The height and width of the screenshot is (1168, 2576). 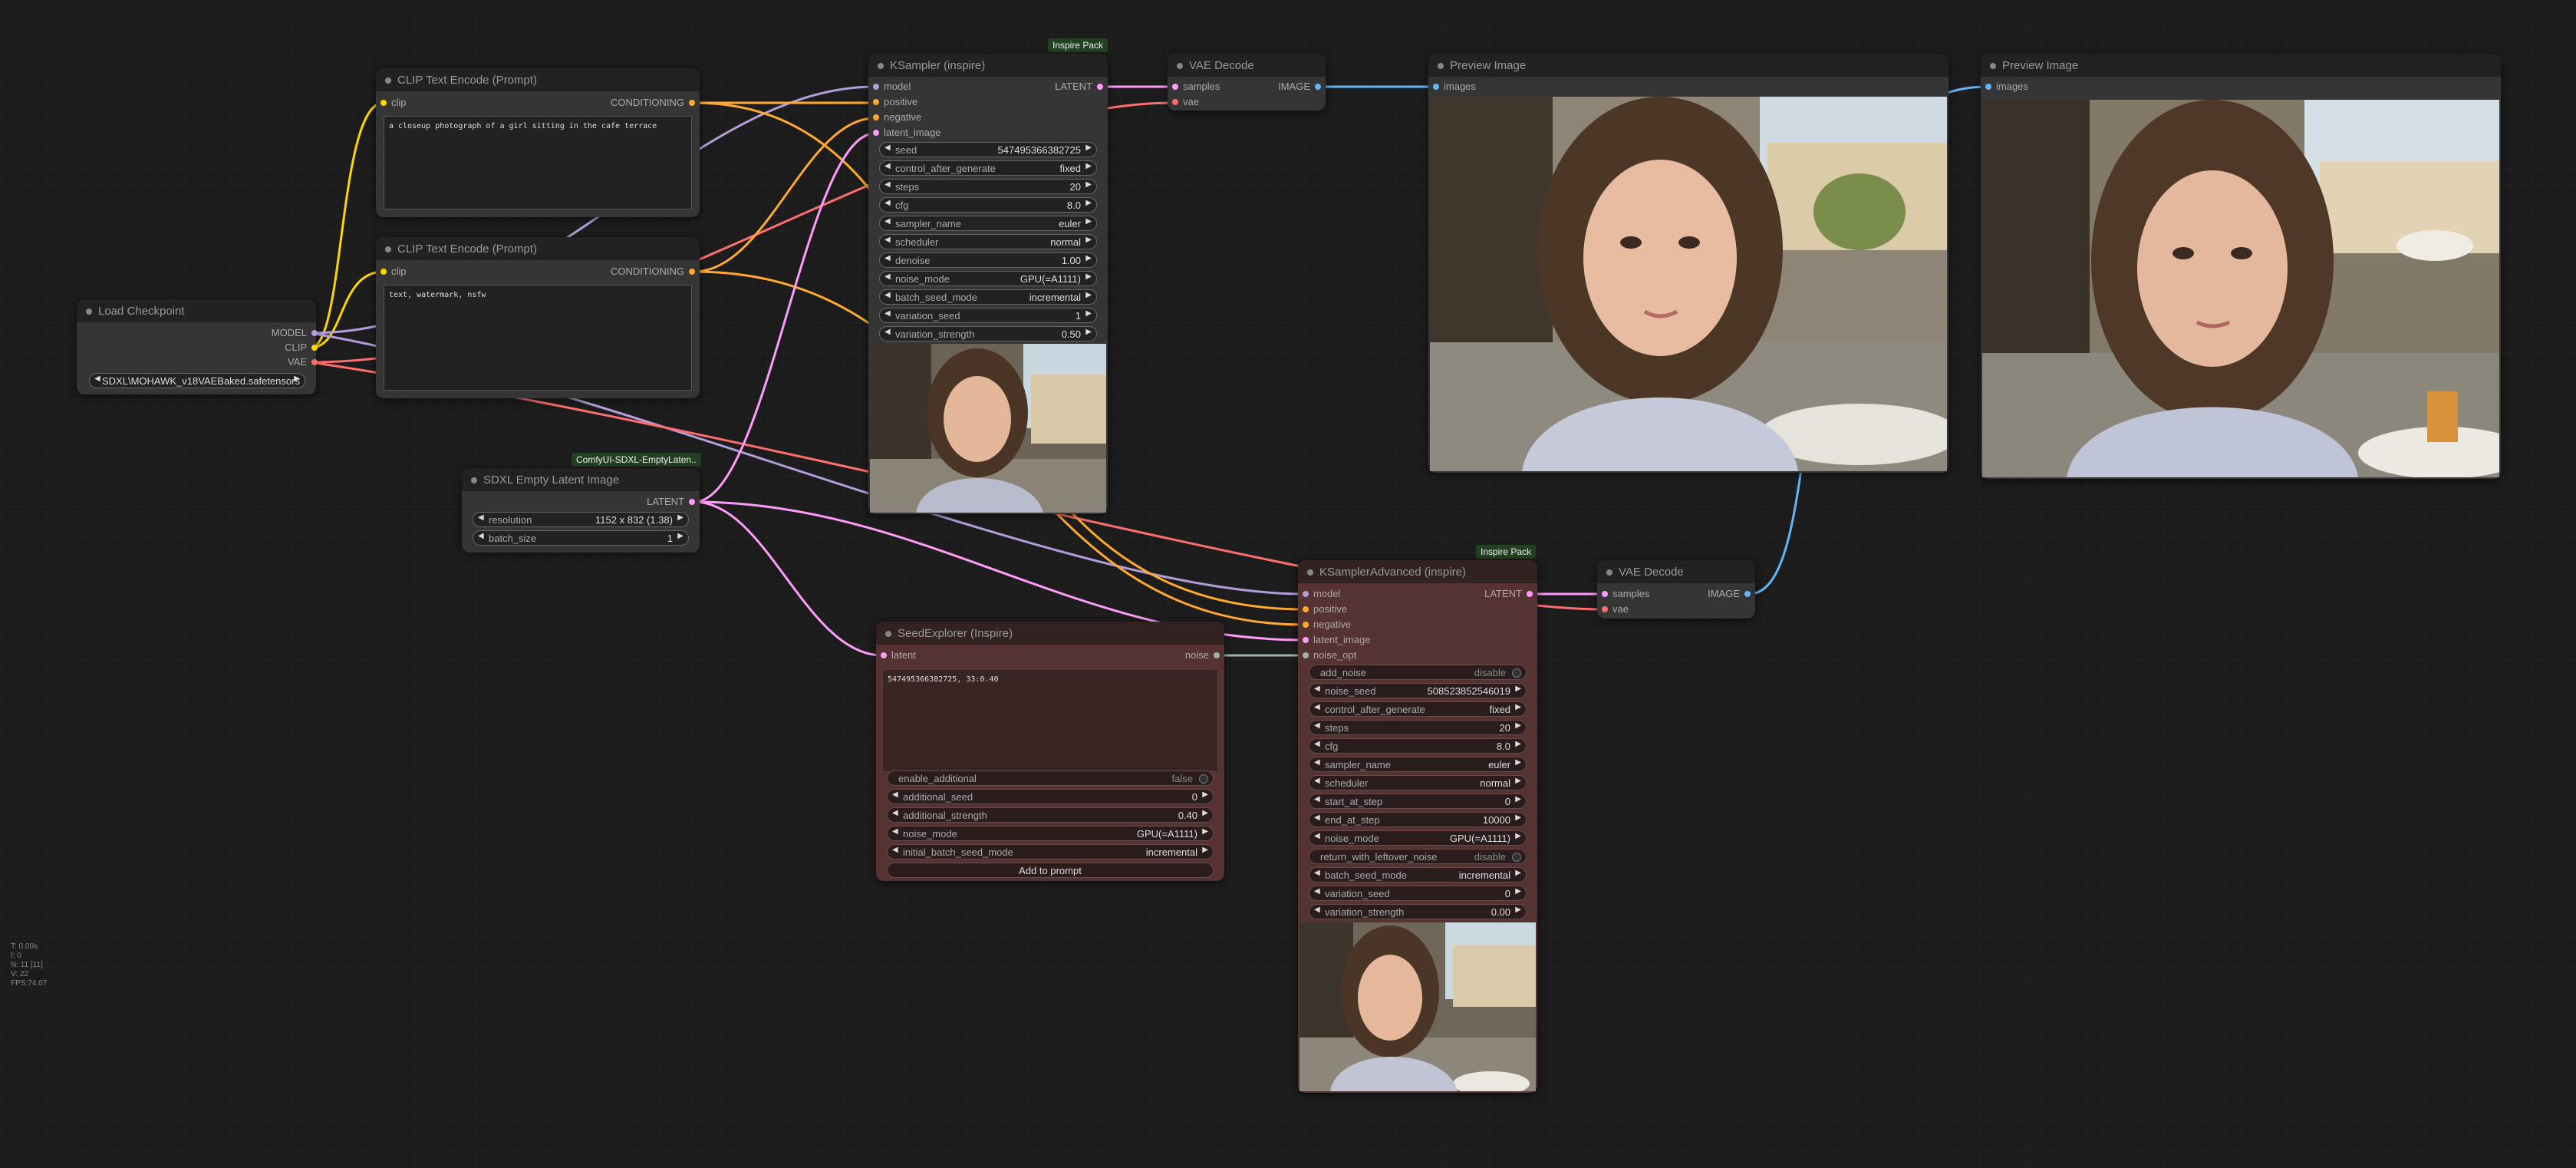 I want to click on node-header: KSampler (inspire), so click(x=988, y=66).